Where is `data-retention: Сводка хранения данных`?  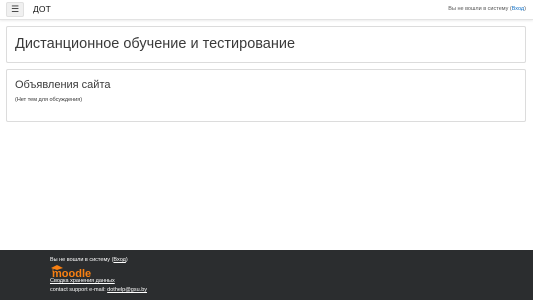 data-retention: Сводка хранения данных is located at coordinates (82, 281).